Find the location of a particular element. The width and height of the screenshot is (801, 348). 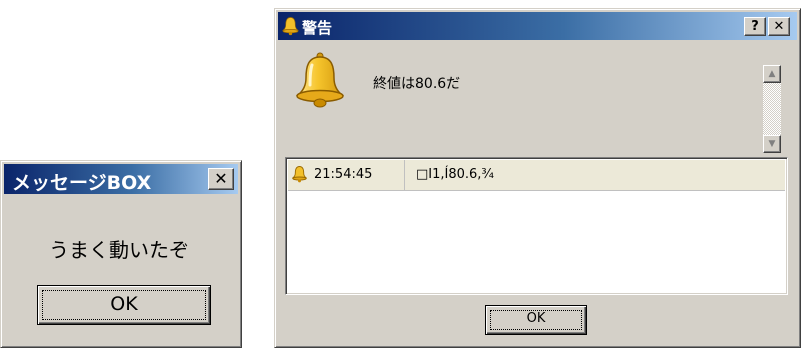

warning-dialog-ok-button: OK is located at coordinates (536, 320).